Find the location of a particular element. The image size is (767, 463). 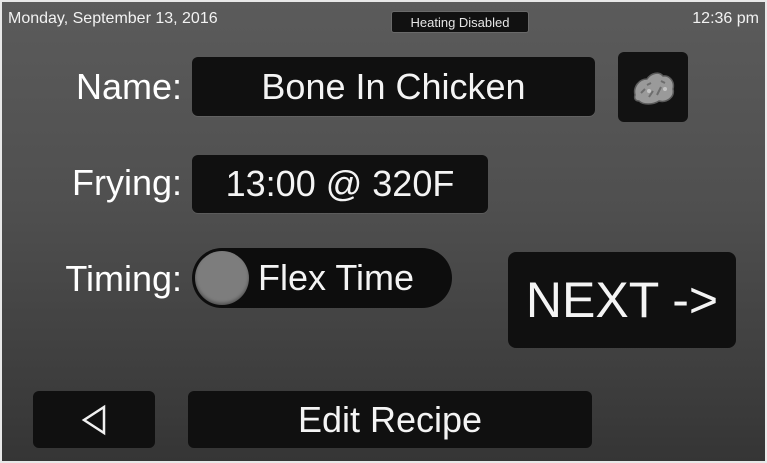

timing-toggle: Flex Time is located at coordinates (322, 278).